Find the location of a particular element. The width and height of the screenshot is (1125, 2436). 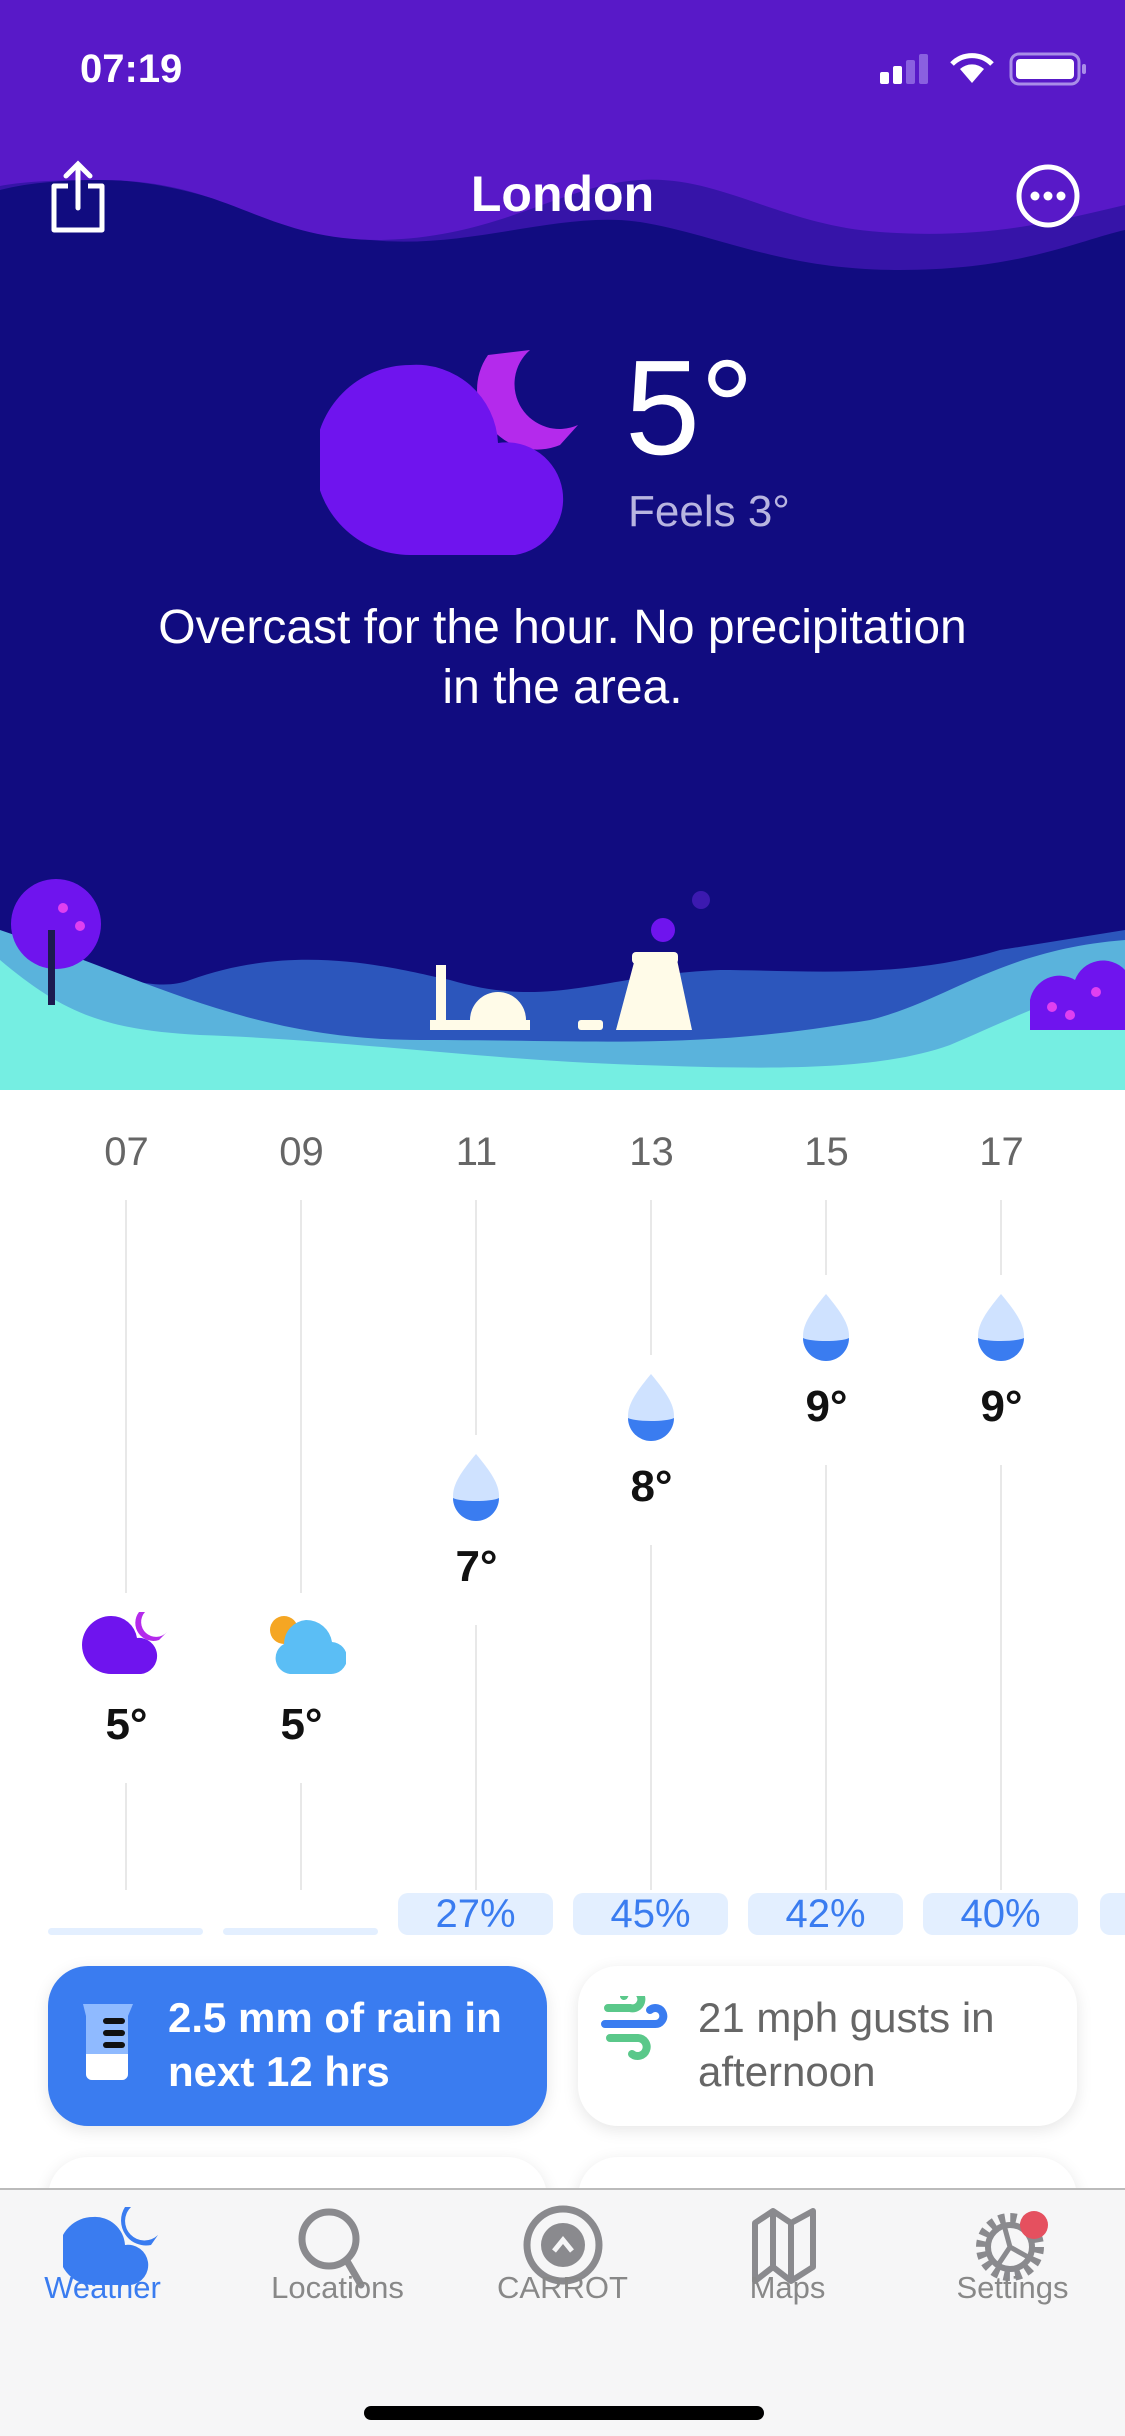

cloud-sun-icon is located at coordinates (308, 1645).